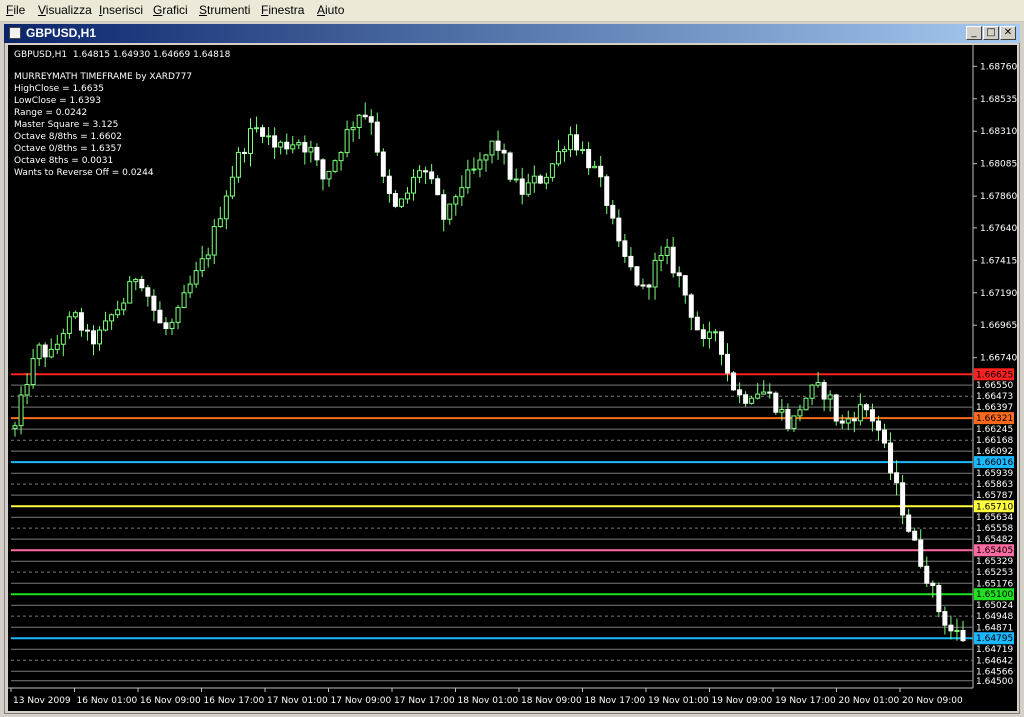  What do you see at coordinates (994, 682) in the screenshot?
I see `murrey-level-label: 1.64500` at bounding box center [994, 682].